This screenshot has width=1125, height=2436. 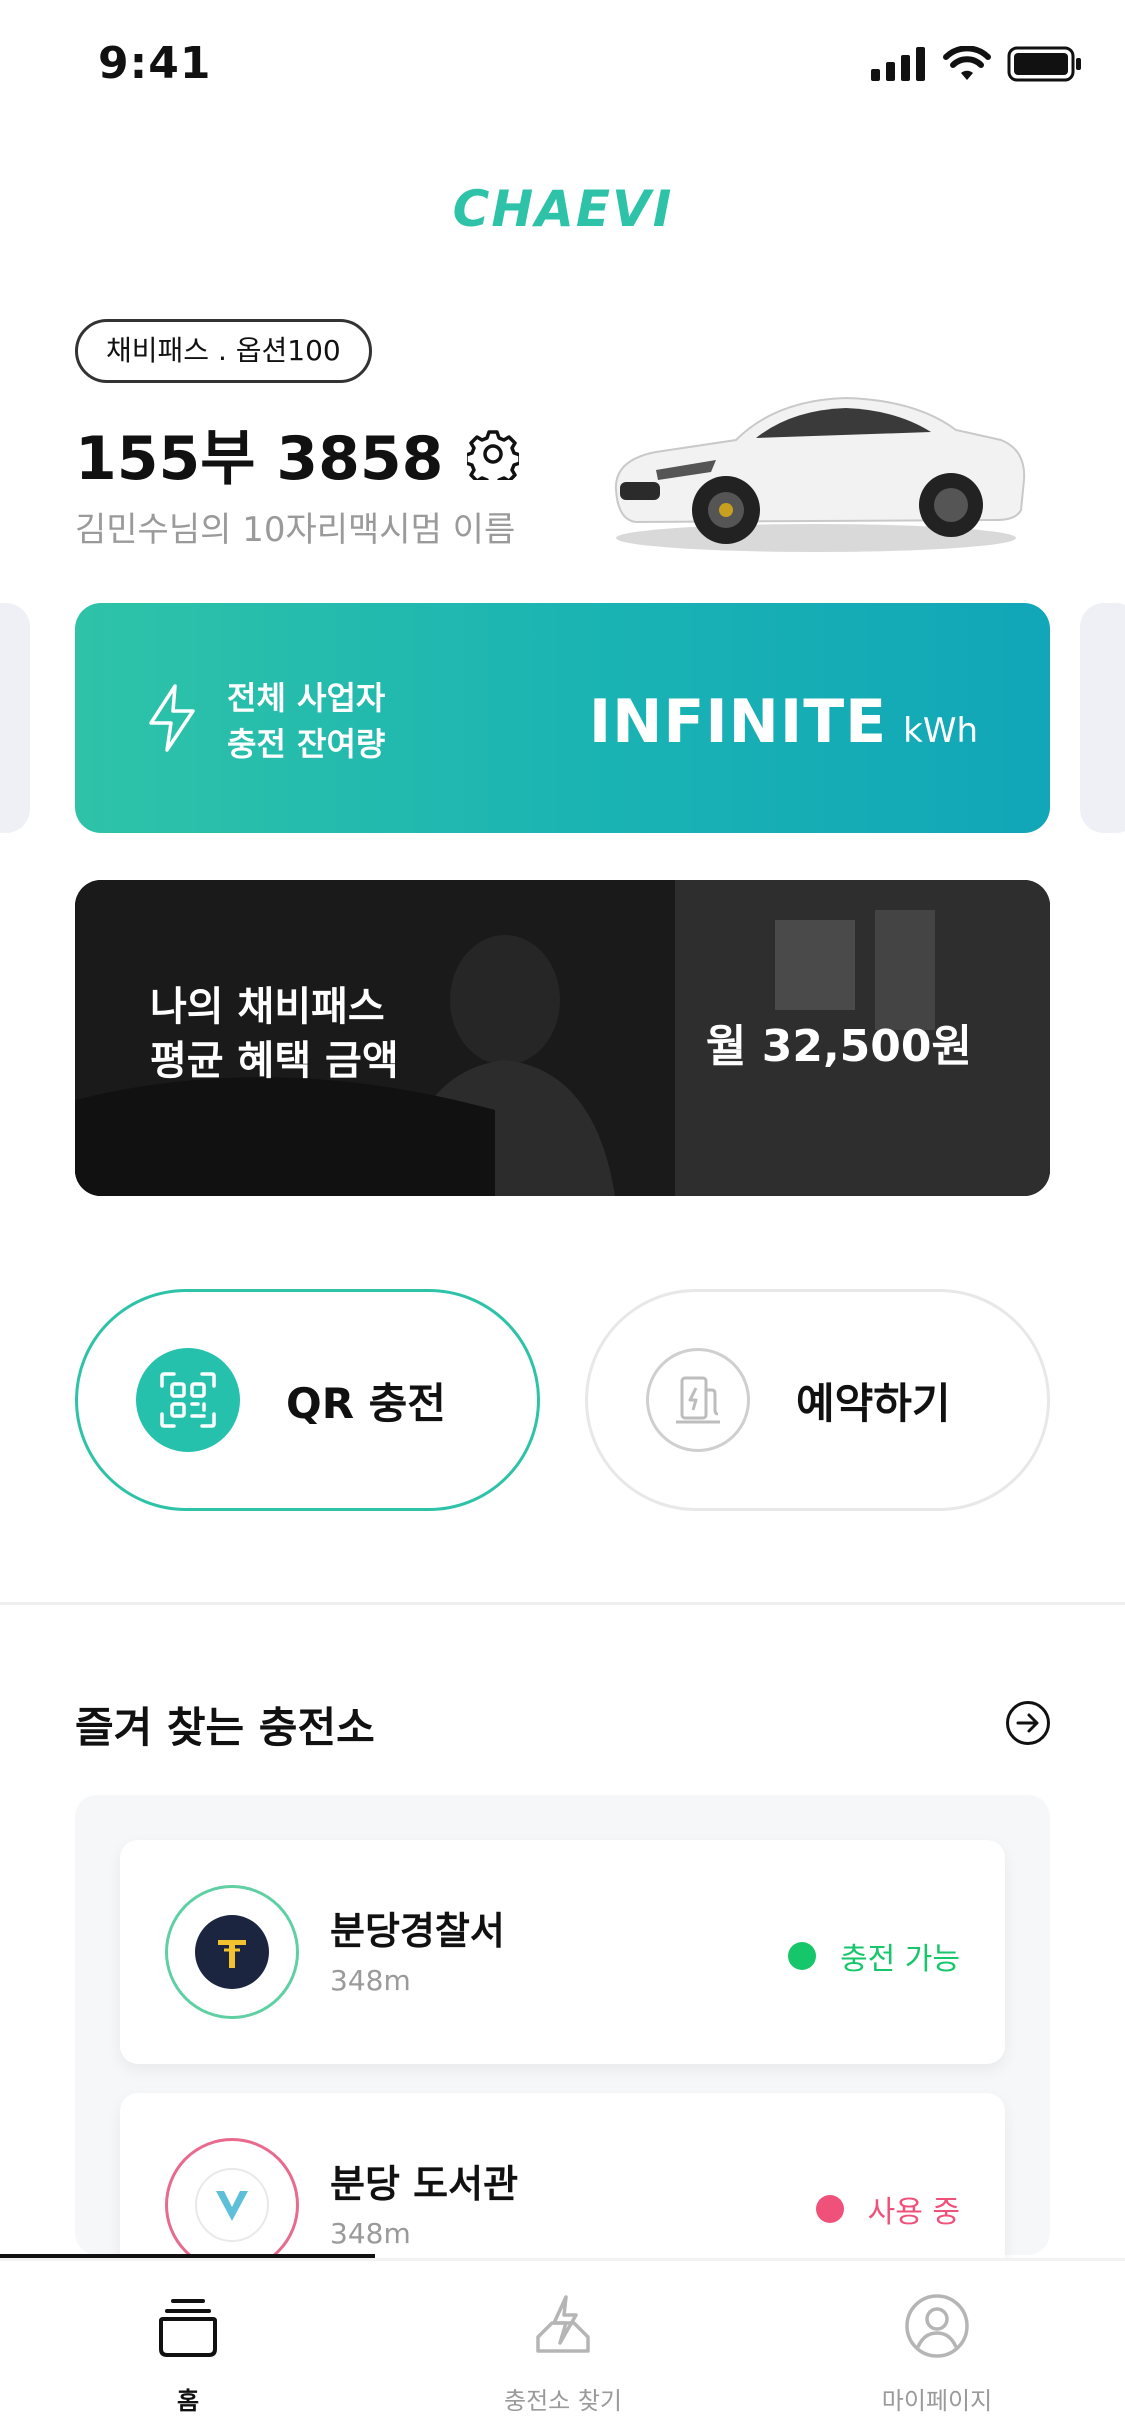 I want to click on reserve-button: 예약하기, so click(x=817, y=1400).